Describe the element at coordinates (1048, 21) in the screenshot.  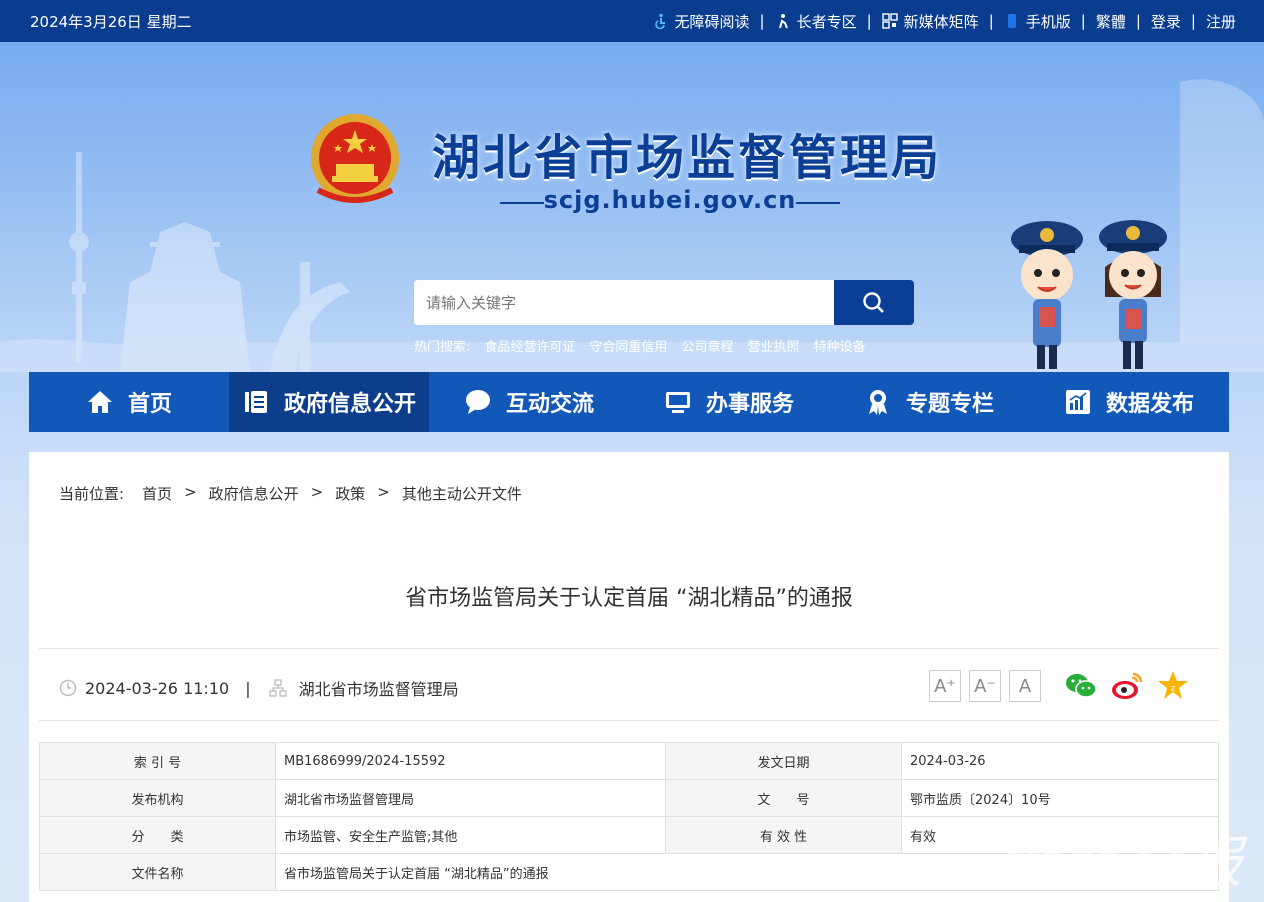
I see `mobile-label: 手机版` at that location.